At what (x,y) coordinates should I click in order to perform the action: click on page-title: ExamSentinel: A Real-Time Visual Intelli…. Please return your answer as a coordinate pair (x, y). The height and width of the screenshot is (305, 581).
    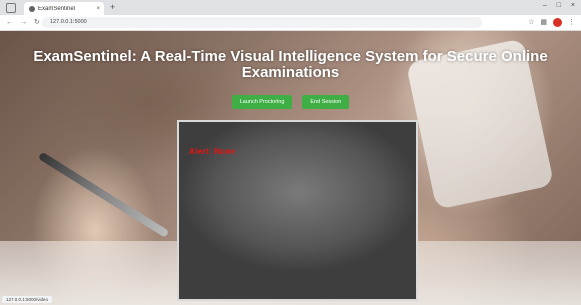
    Looking at the image, I should click on (290, 64).